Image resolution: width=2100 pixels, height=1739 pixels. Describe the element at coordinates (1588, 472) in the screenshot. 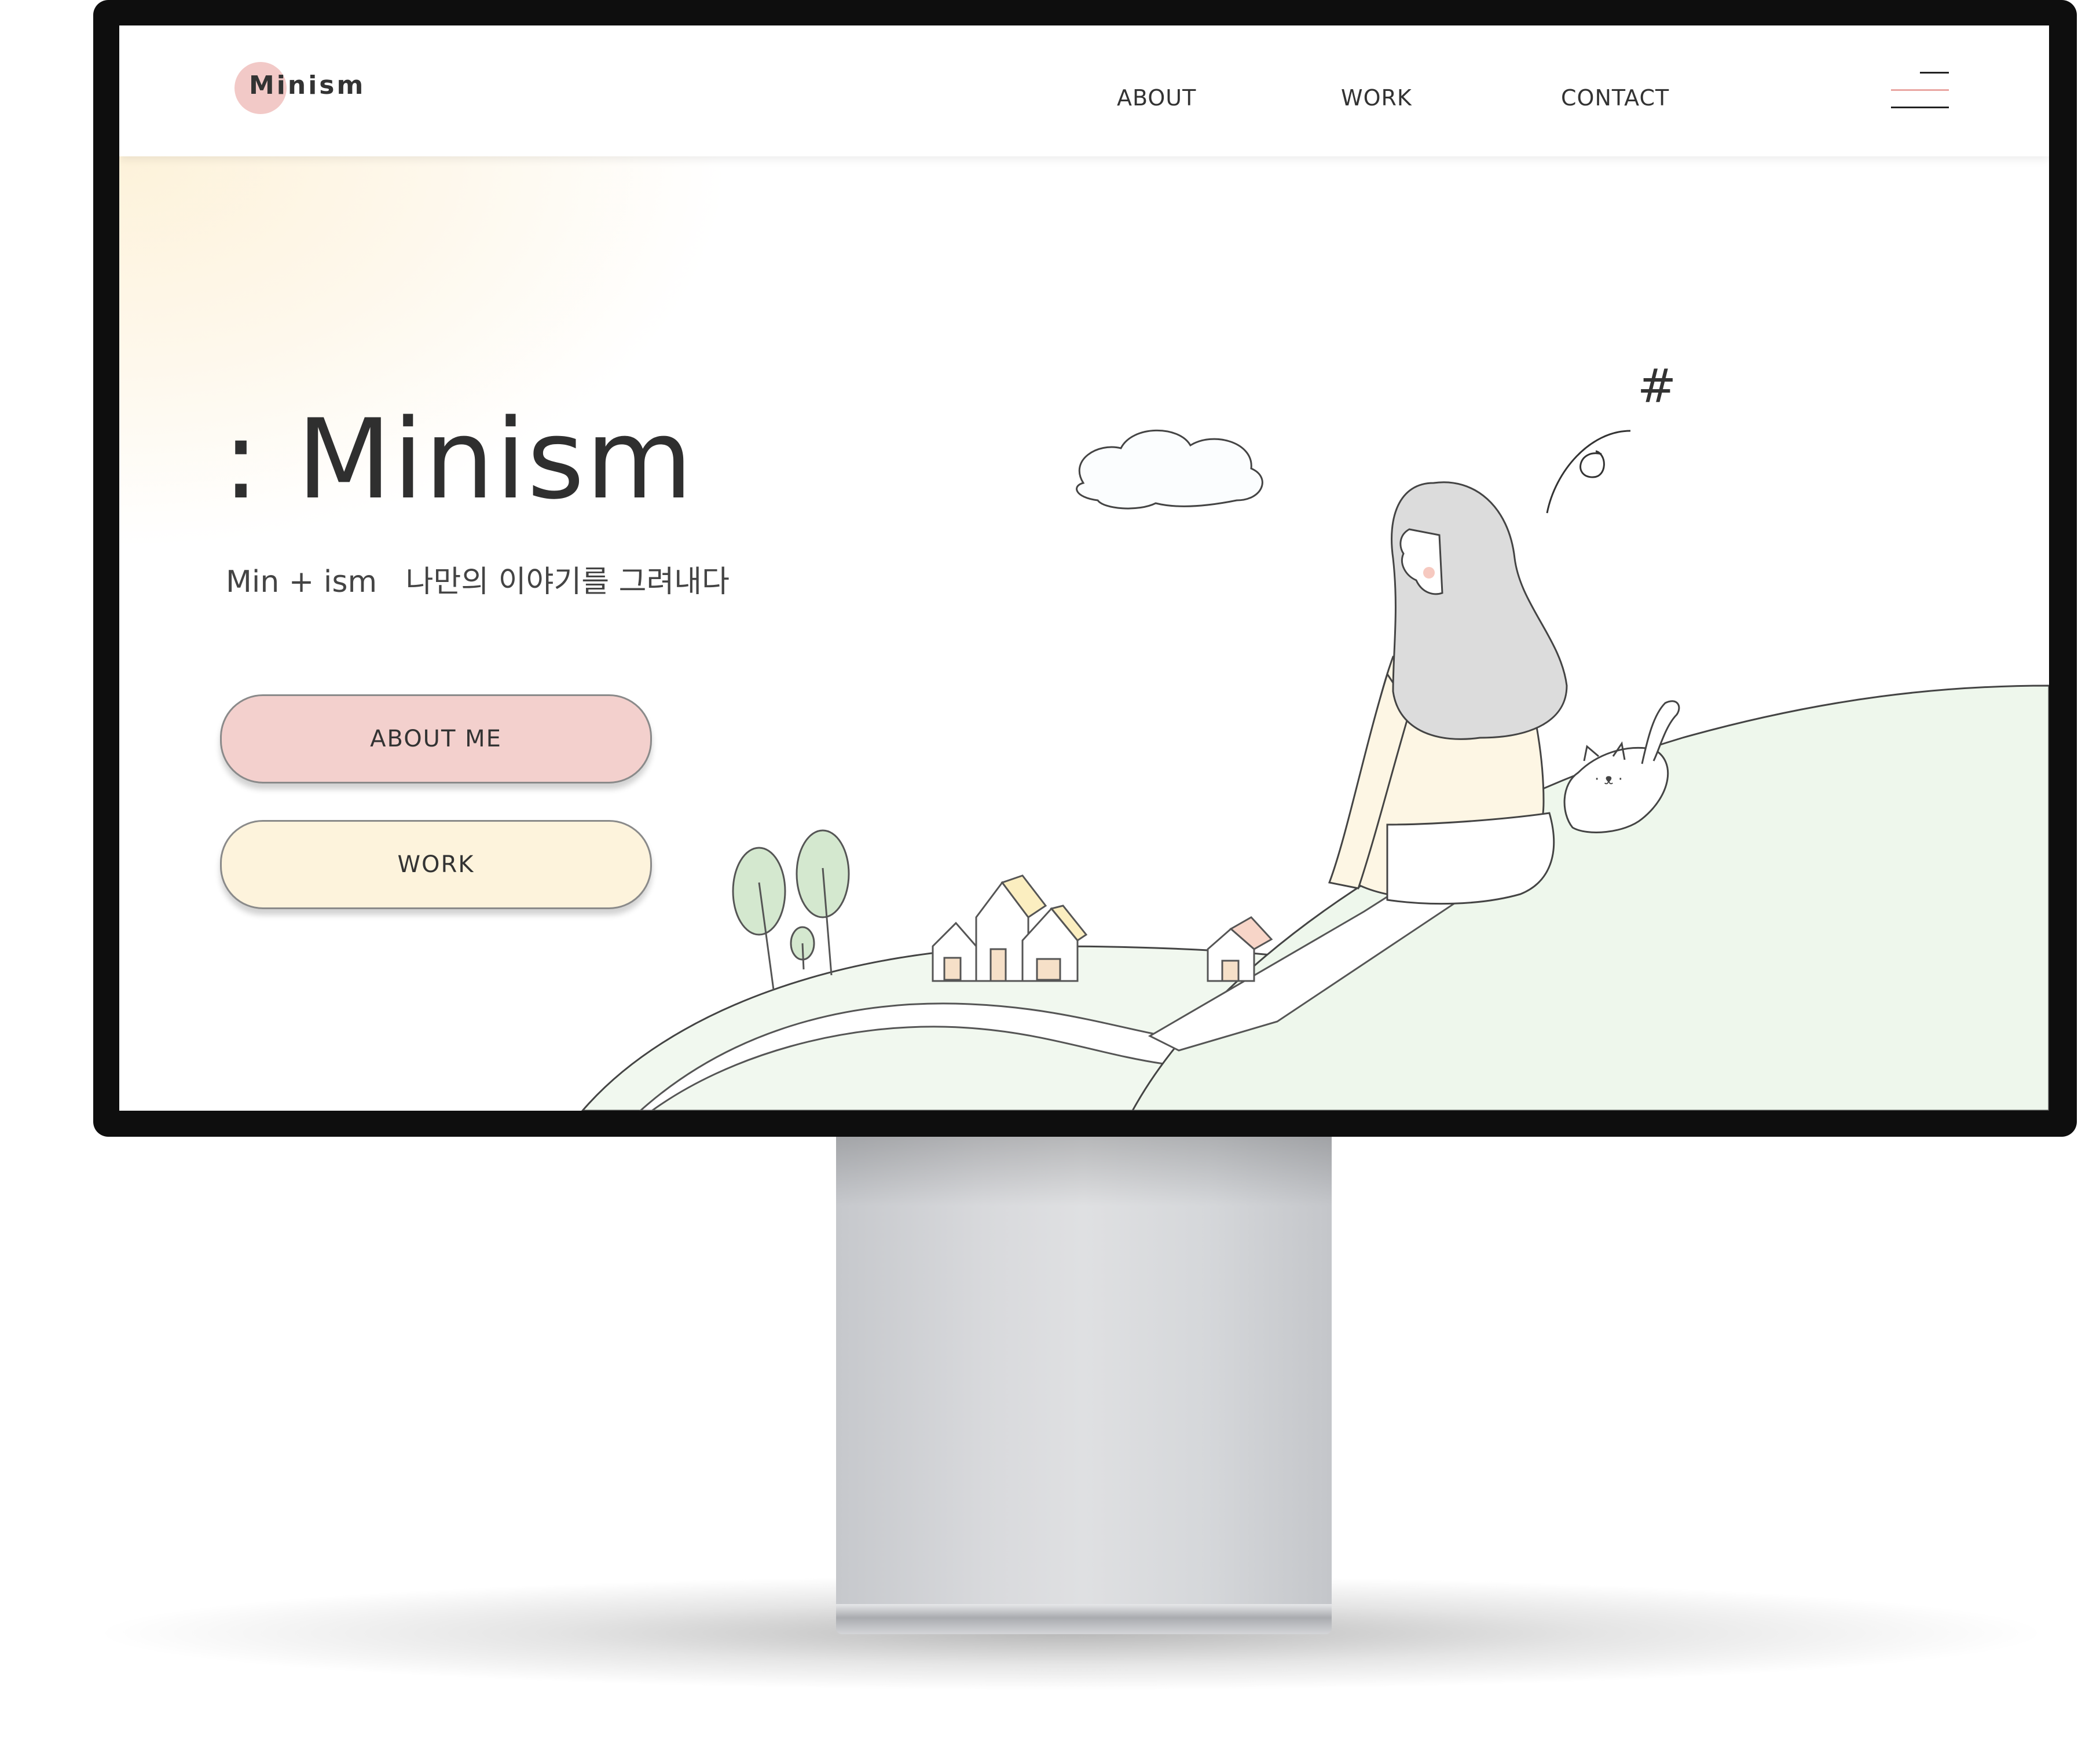

I see `thought-squiggle` at that location.